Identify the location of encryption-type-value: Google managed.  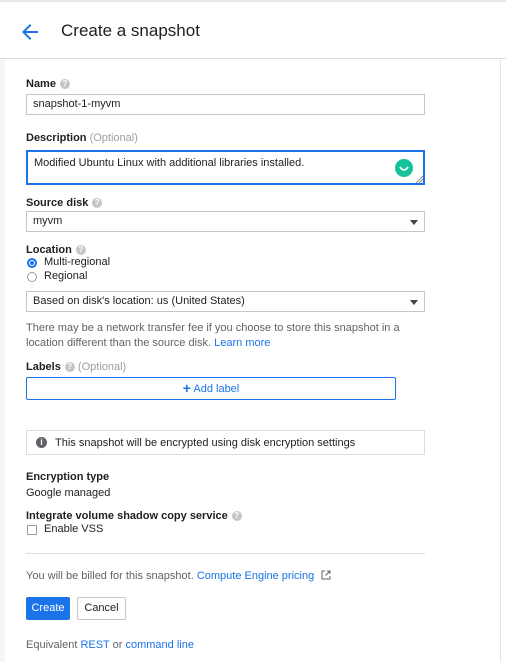
(68, 493).